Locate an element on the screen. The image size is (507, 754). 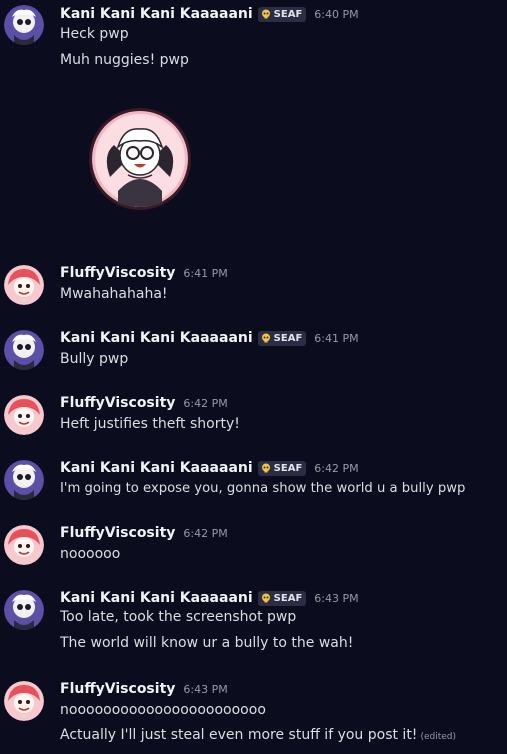
message-text: Heft justifies theft shorty! is located at coordinates (150, 424).